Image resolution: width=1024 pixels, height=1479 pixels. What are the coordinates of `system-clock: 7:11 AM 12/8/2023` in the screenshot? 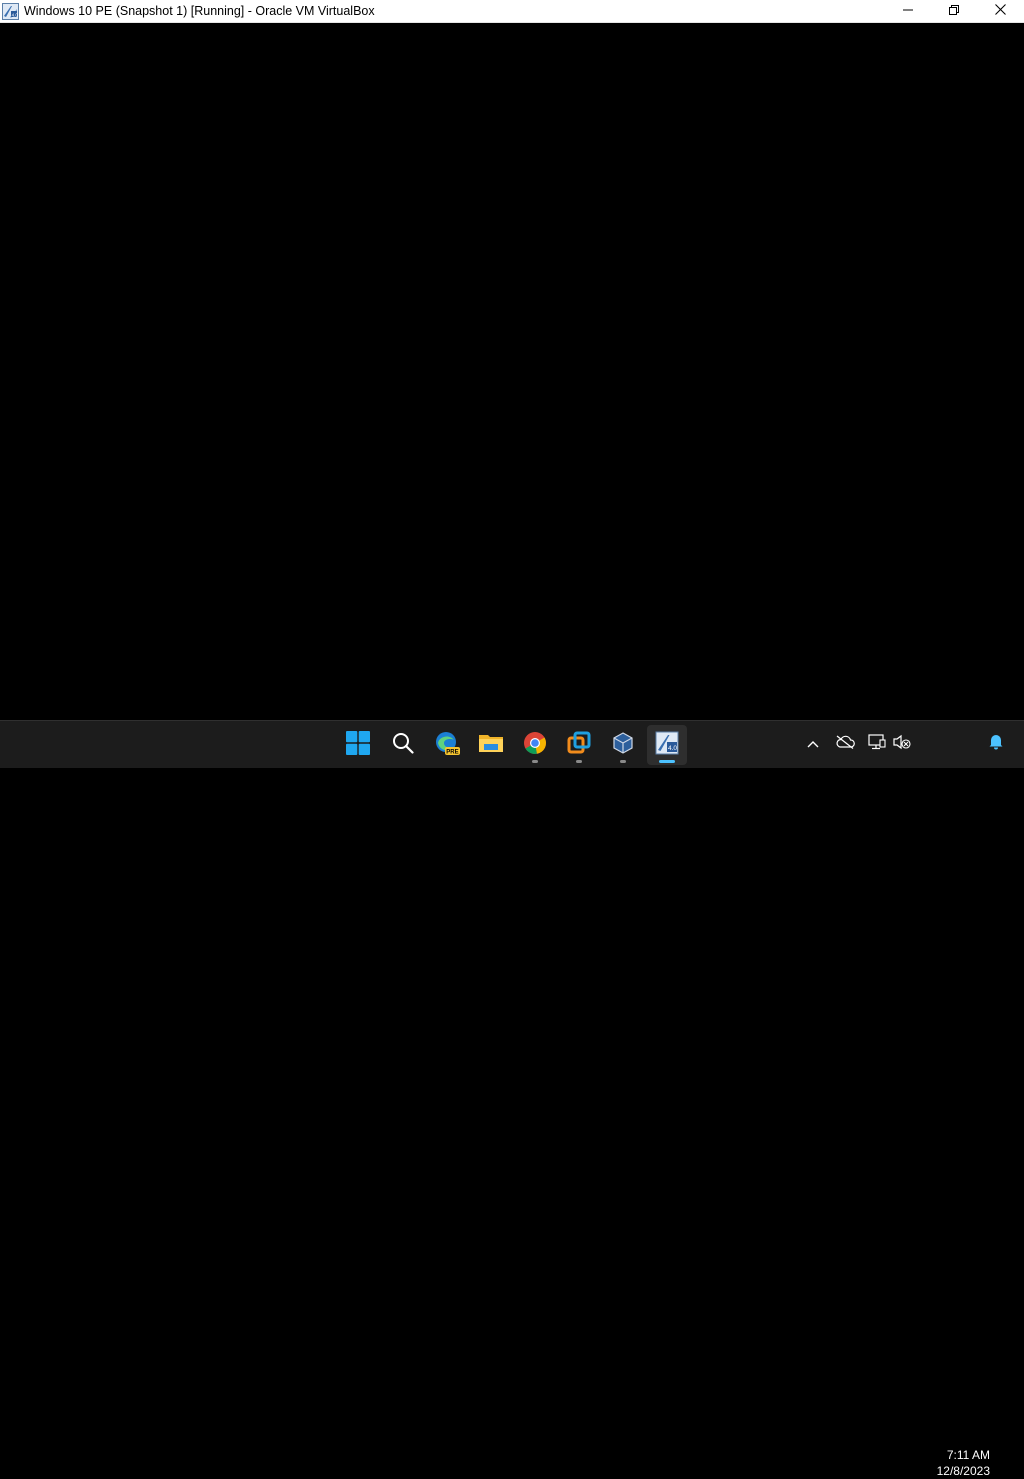 It's located at (954, 1463).